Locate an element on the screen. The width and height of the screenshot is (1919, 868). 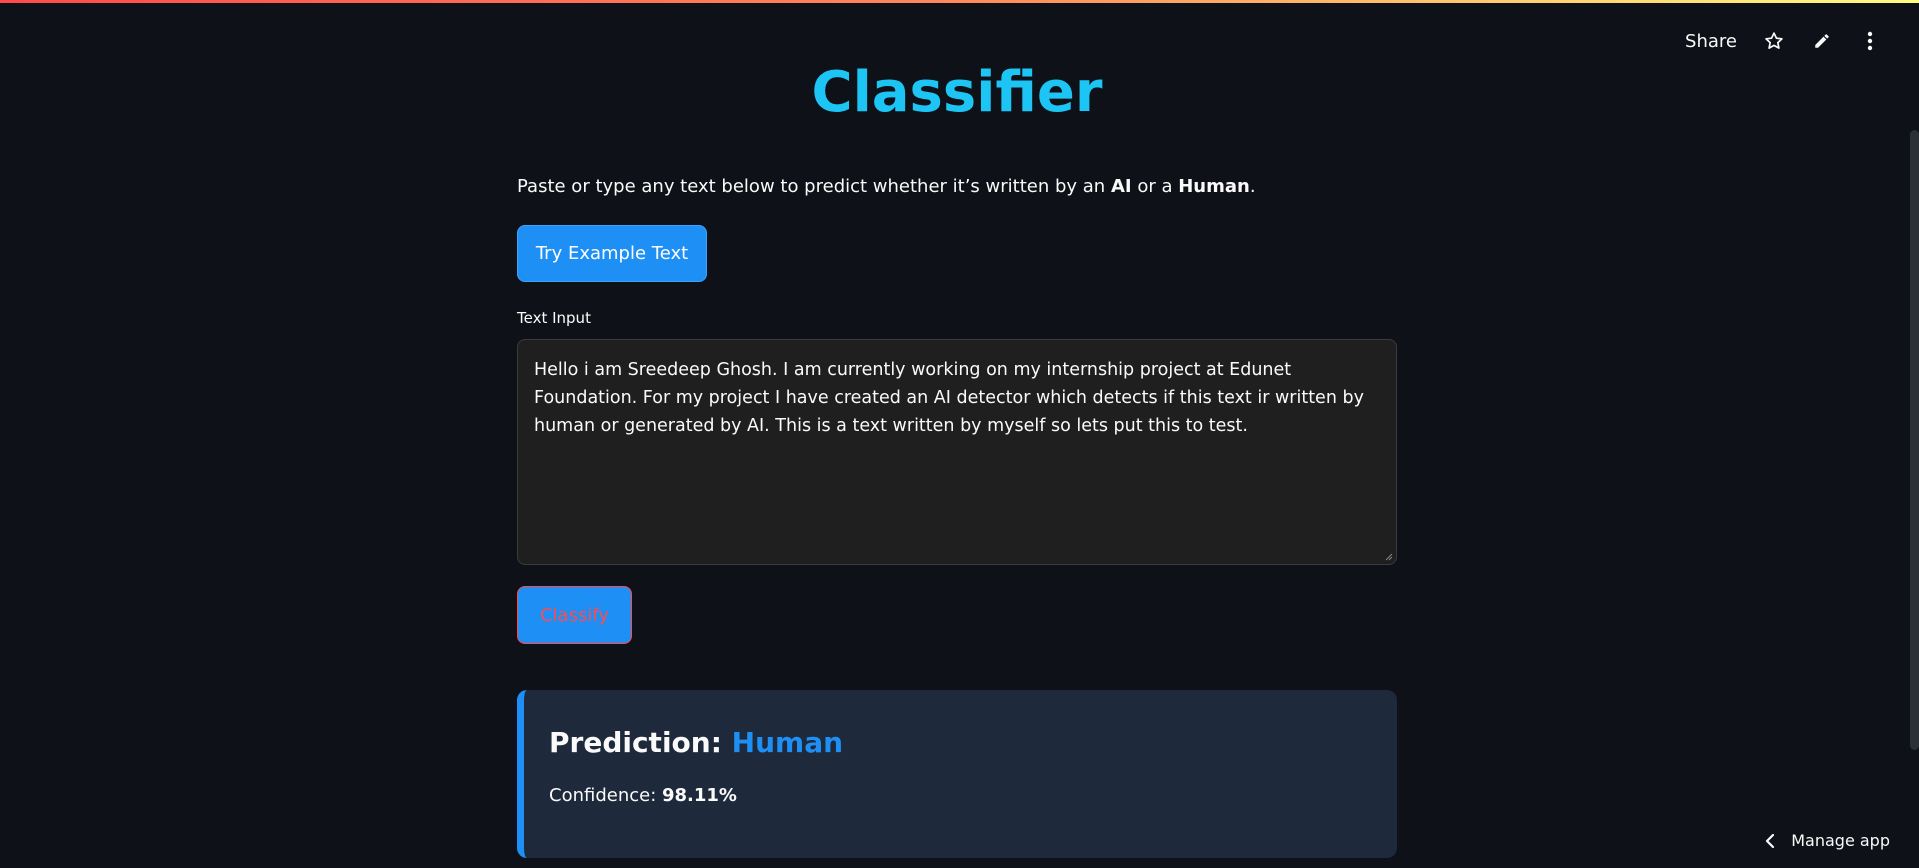
prediction-heading: Prediction: Human is located at coordinates (696, 742).